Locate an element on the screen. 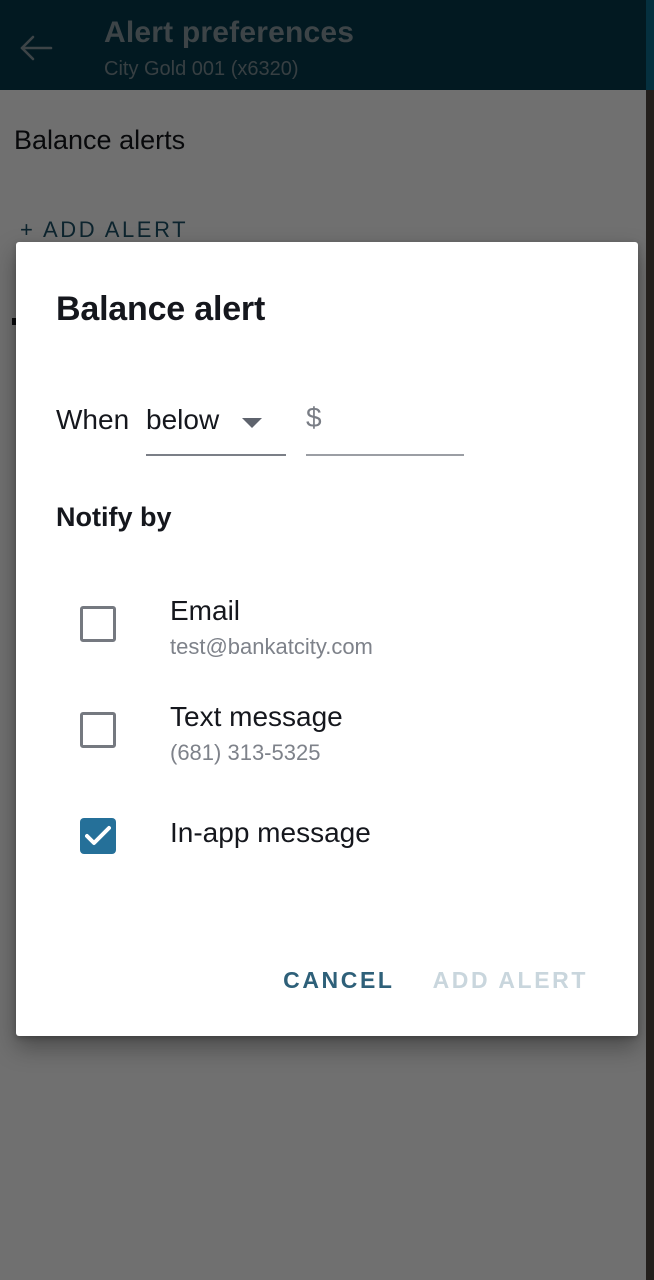  notify-option-sublabel: (681) 313-5325 is located at coordinates (245, 752).